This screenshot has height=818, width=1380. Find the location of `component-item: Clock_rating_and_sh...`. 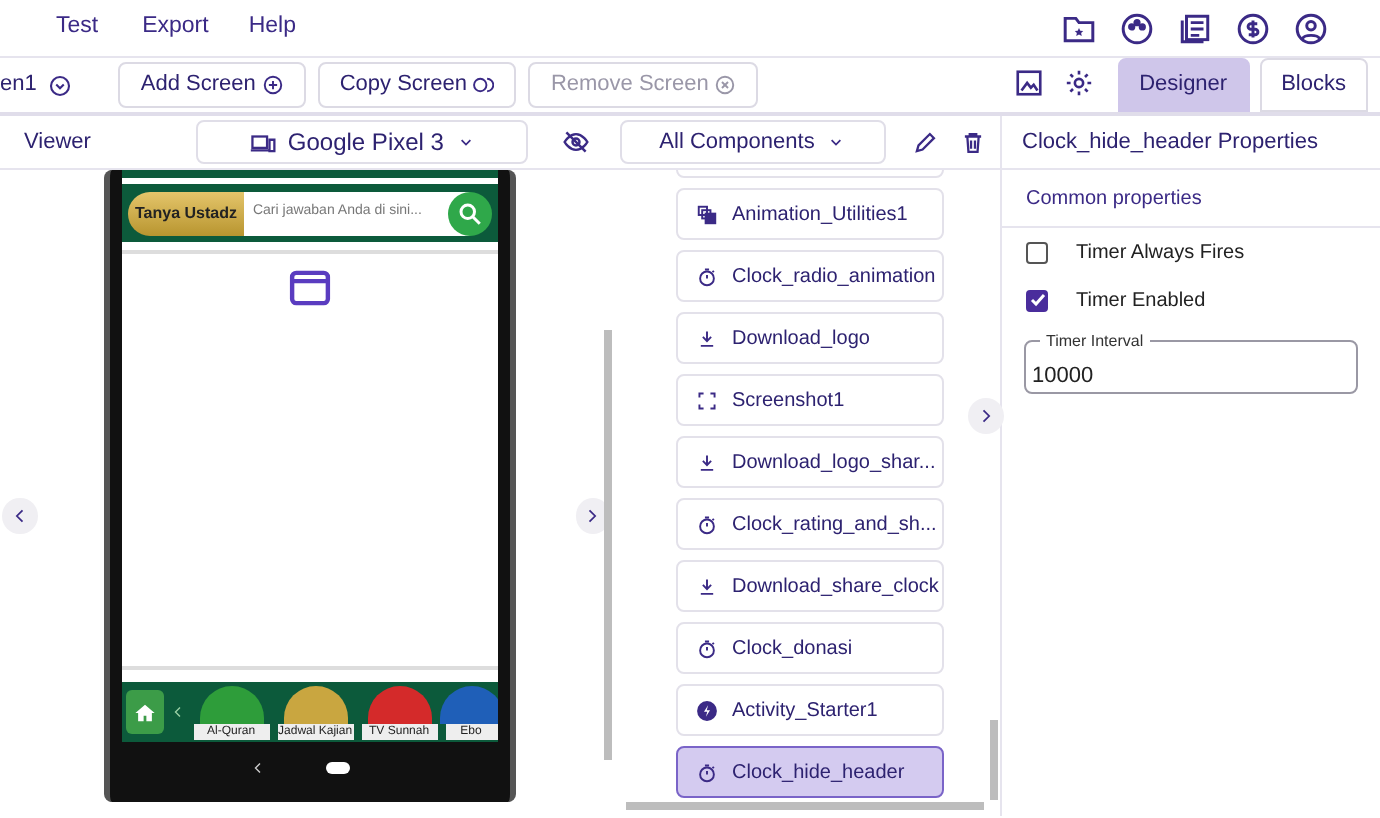

component-item: Clock_rating_and_sh... is located at coordinates (810, 524).